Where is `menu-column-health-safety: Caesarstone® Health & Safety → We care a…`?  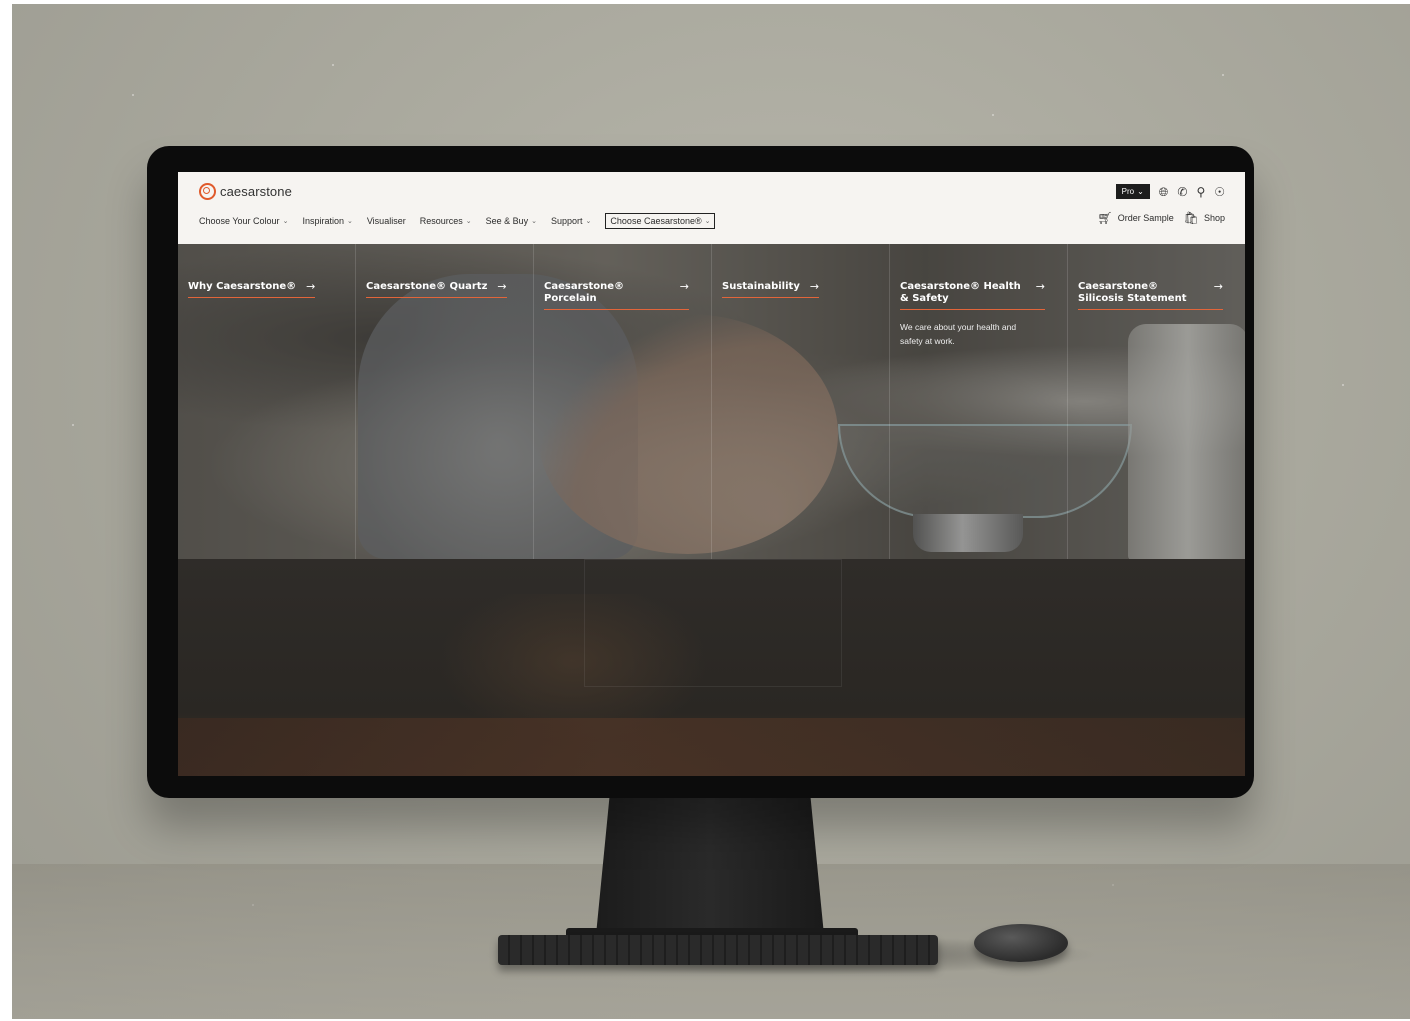 menu-column-health-safety: Caesarstone® Health & Safety → We care a… is located at coordinates (979, 401).